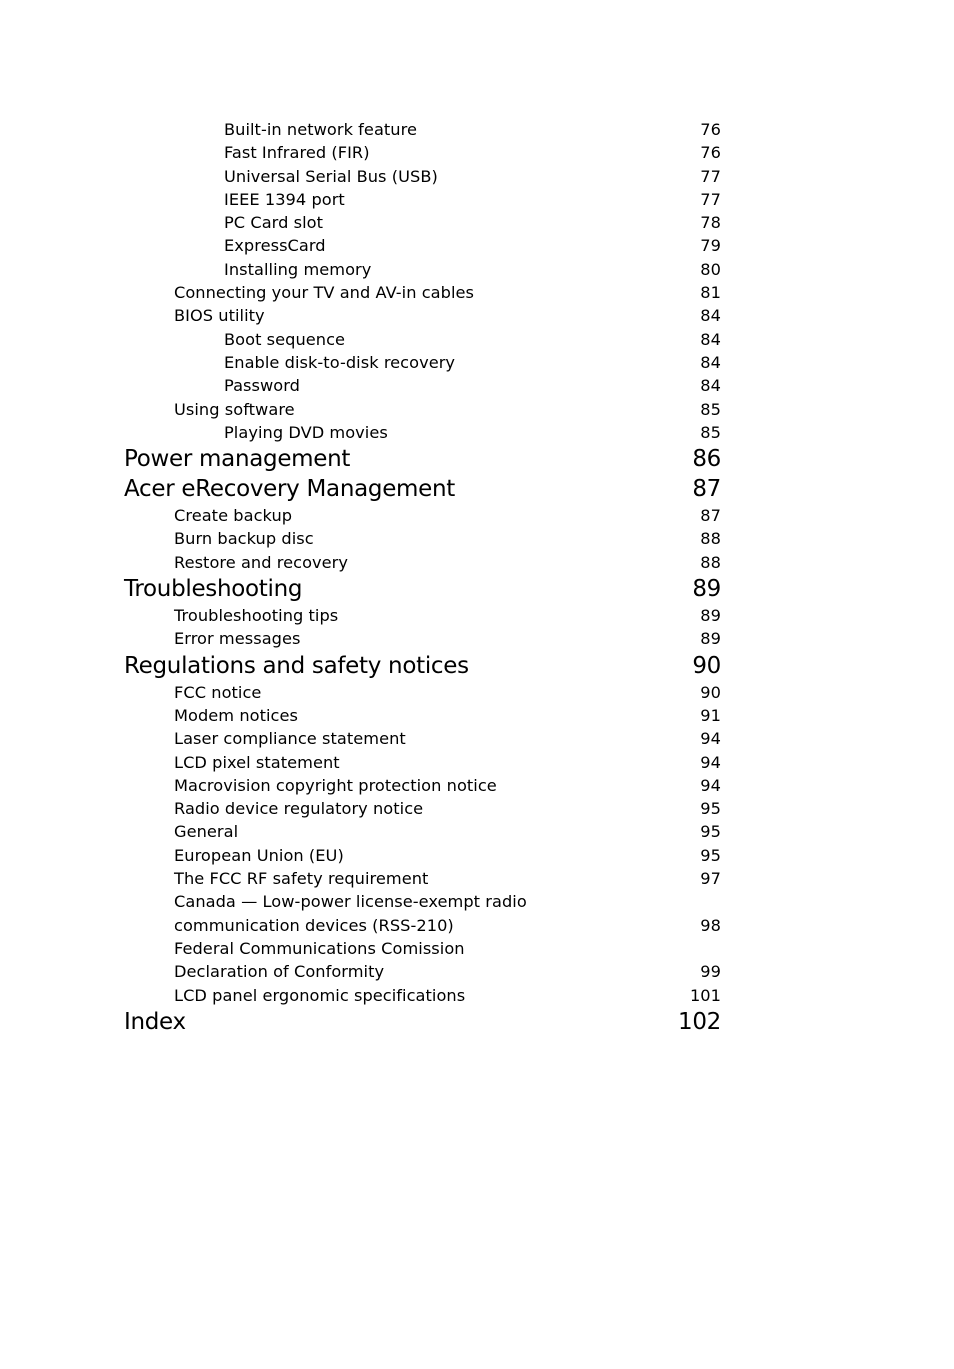 The height and width of the screenshot is (1369, 954). Describe the element at coordinates (422, 692) in the screenshot. I see `toc-section-entry: FCC notice 90` at that location.